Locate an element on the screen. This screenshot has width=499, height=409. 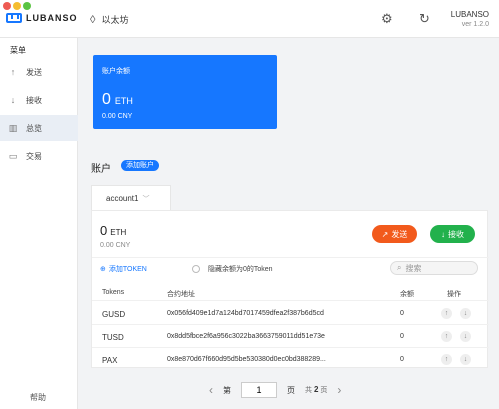
sidebar-item-label: 接收 is located at coordinates (34, 100).